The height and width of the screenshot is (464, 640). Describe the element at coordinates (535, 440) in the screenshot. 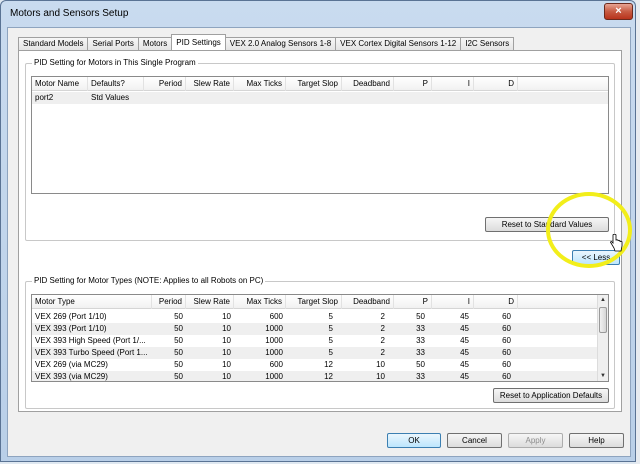

I see `apply-button: Apply` at that location.